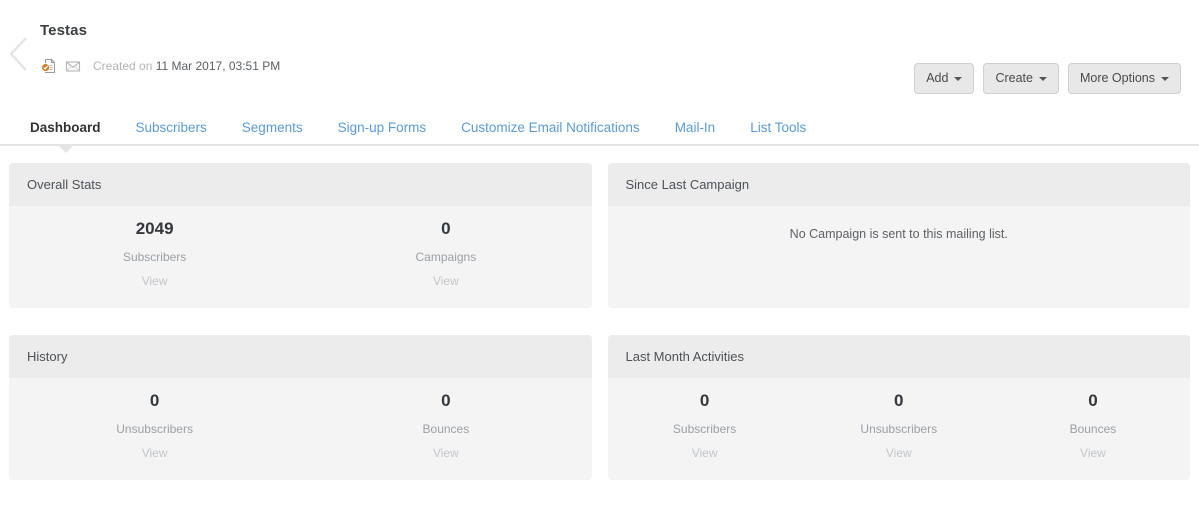 The width and height of the screenshot is (1199, 509). I want to click on stat-history-bounces-label: Bounces, so click(446, 429).